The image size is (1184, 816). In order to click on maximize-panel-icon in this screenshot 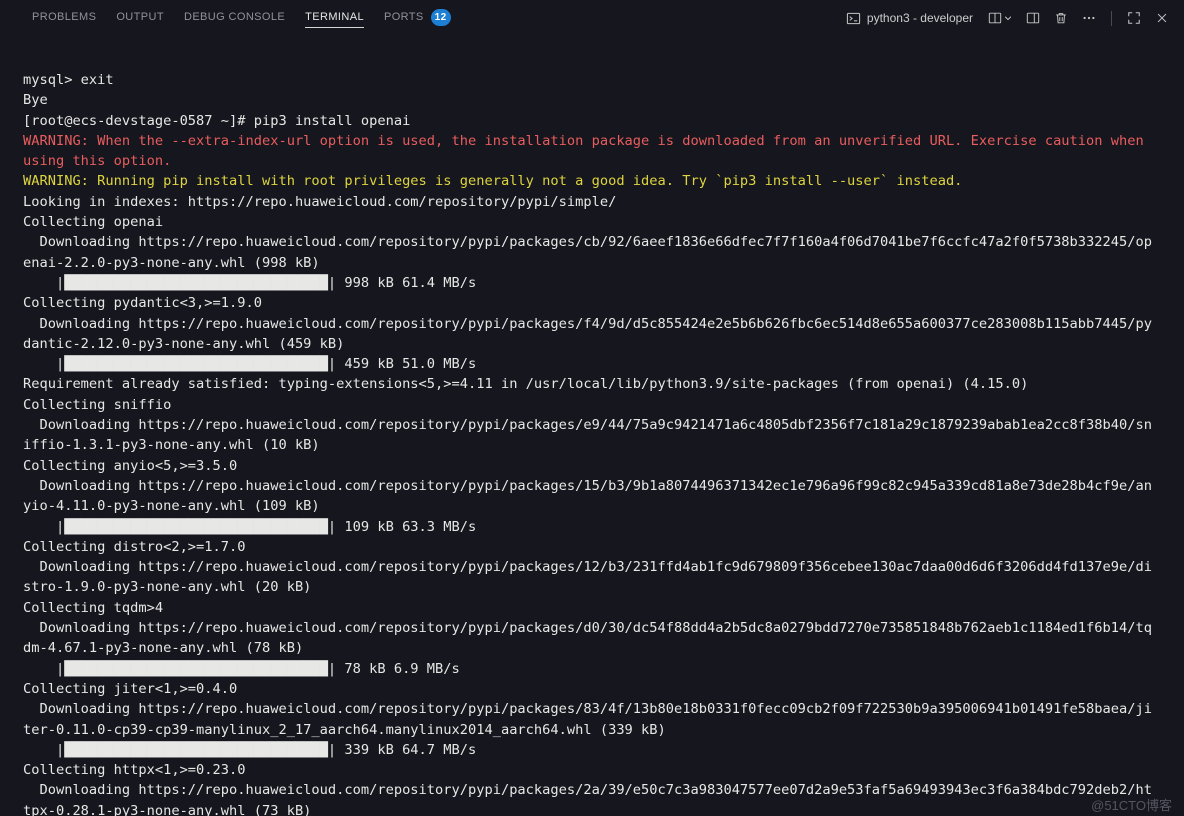, I will do `click(1134, 18)`.